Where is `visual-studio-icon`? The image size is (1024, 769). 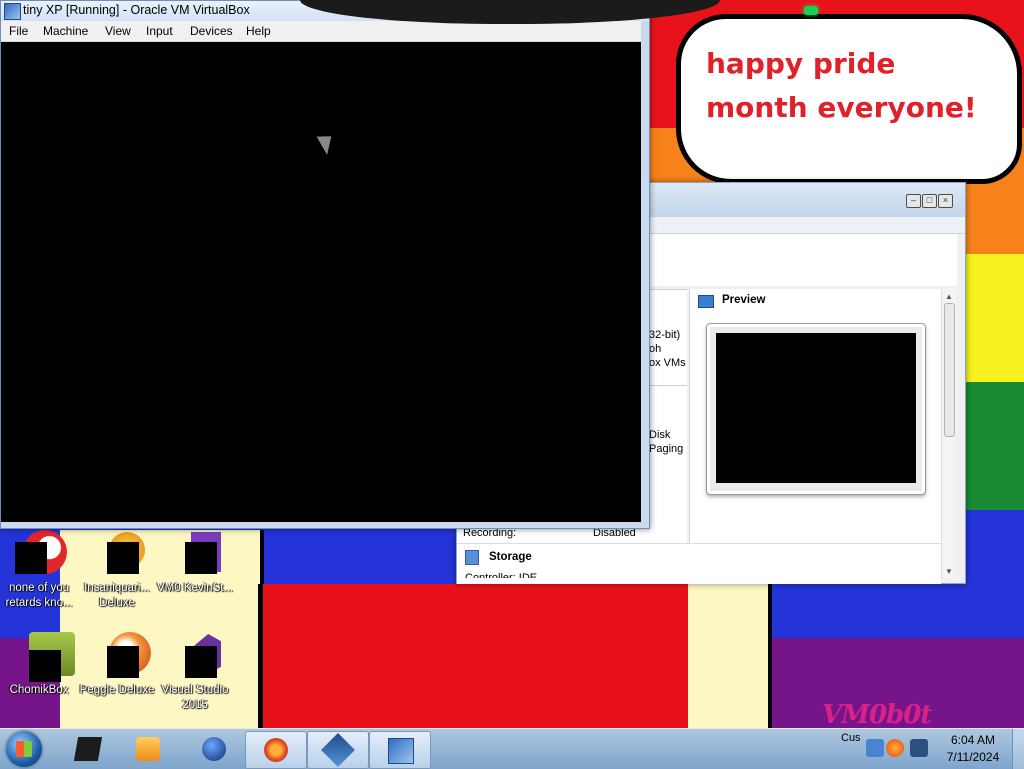
visual-studio-icon is located at coordinates (196, 656).